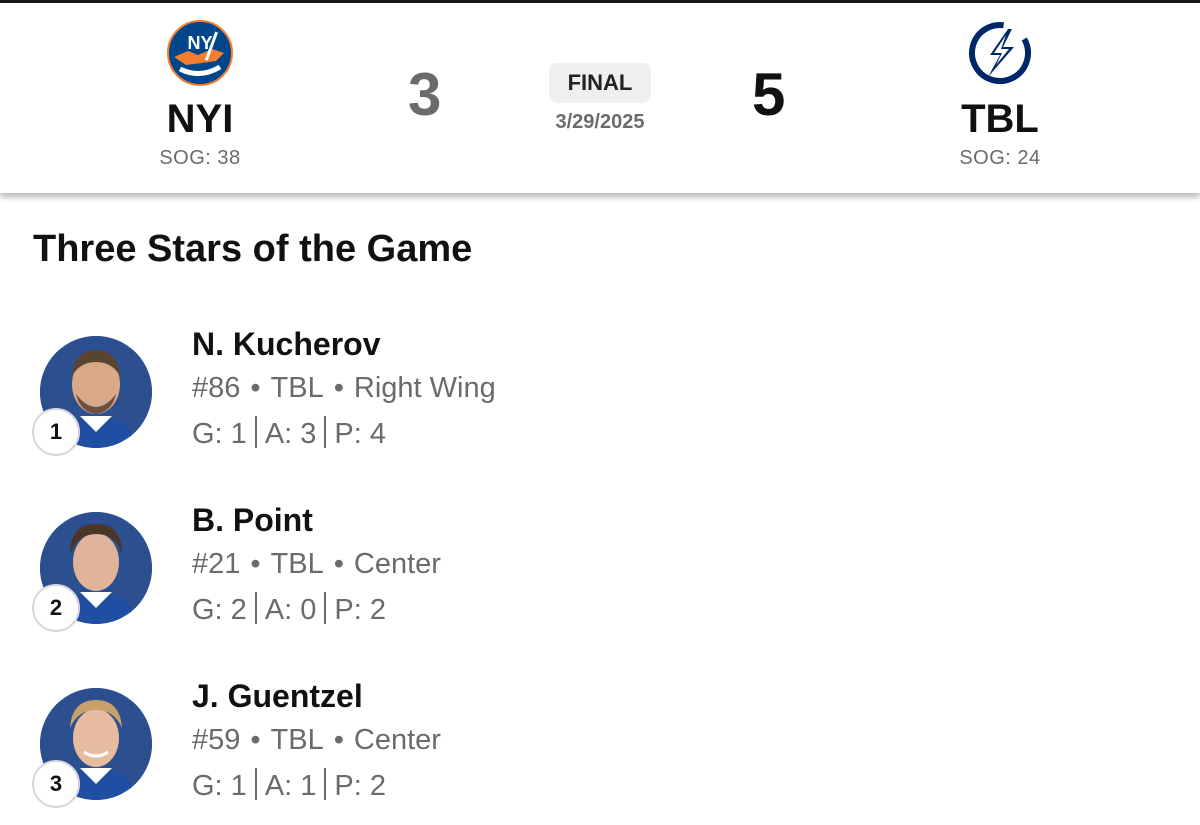 The width and height of the screenshot is (1200, 825). What do you see at coordinates (425, 94) in the screenshot?
I see `home-score: 3` at bounding box center [425, 94].